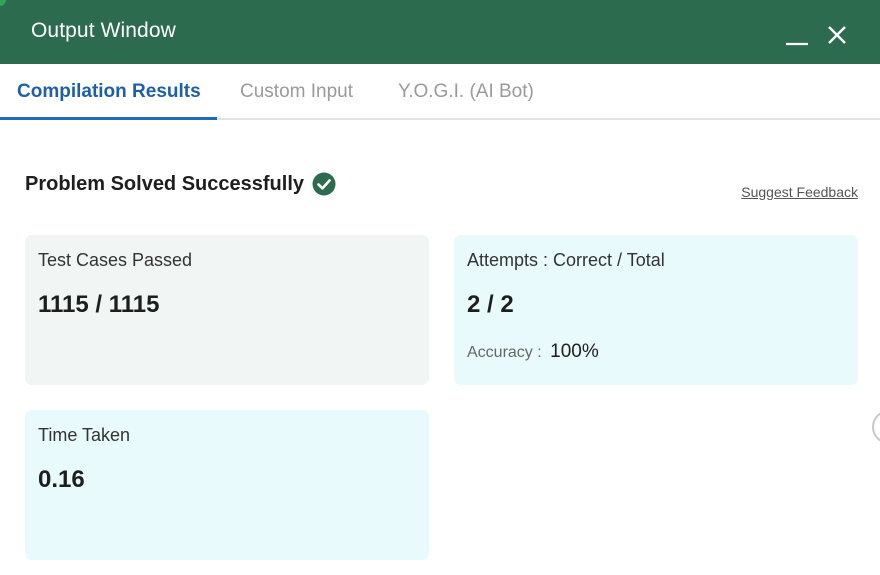  I want to click on time-taken-card: Time Taken 0.16, so click(227, 485).